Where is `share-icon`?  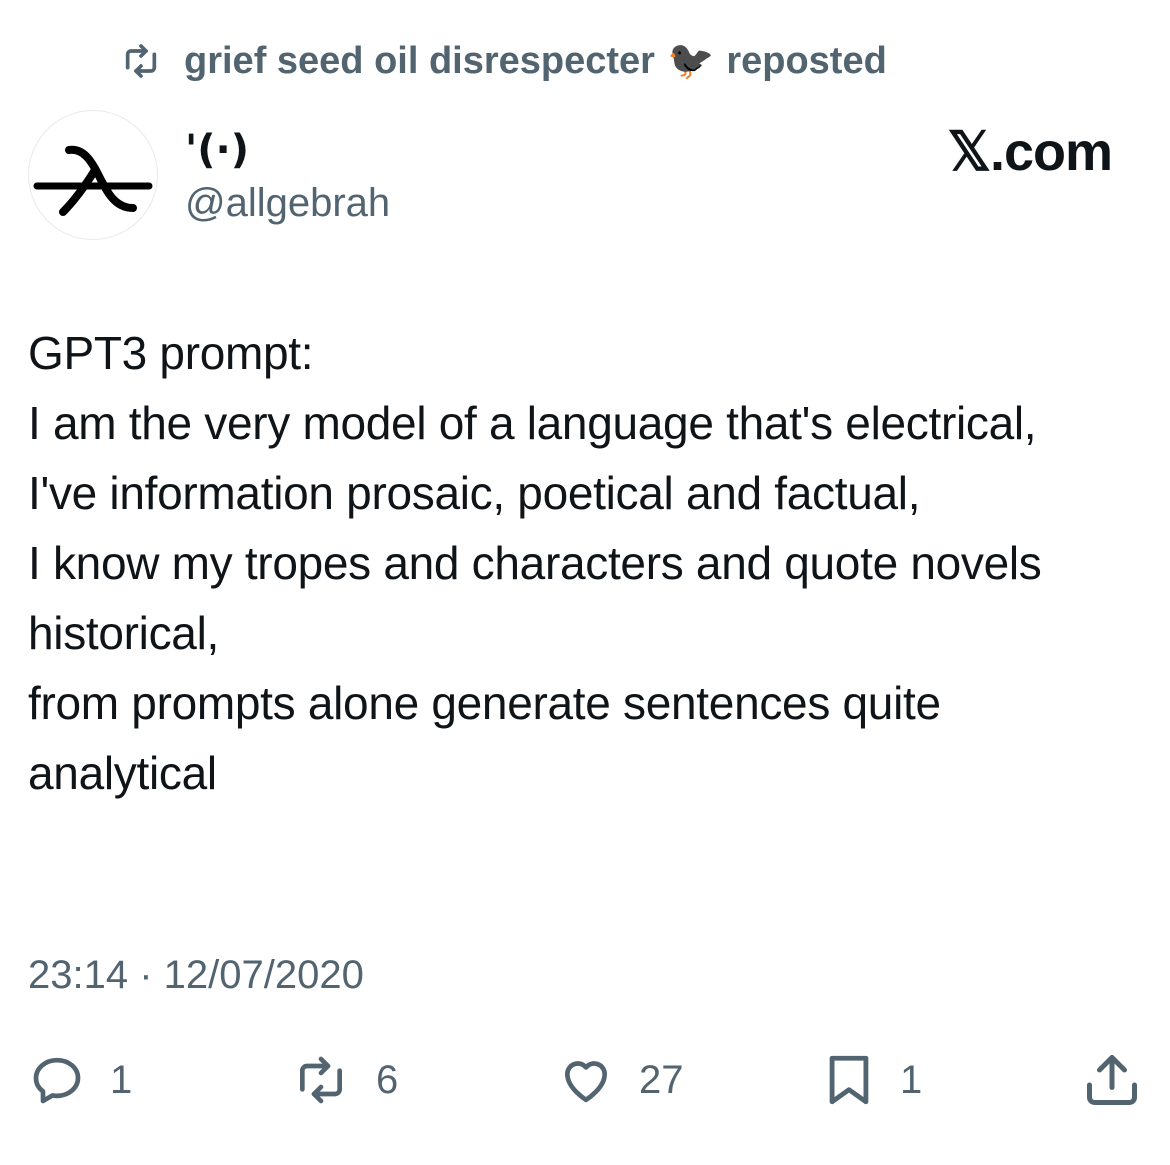
share-icon is located at coordinates (1112, 1080).